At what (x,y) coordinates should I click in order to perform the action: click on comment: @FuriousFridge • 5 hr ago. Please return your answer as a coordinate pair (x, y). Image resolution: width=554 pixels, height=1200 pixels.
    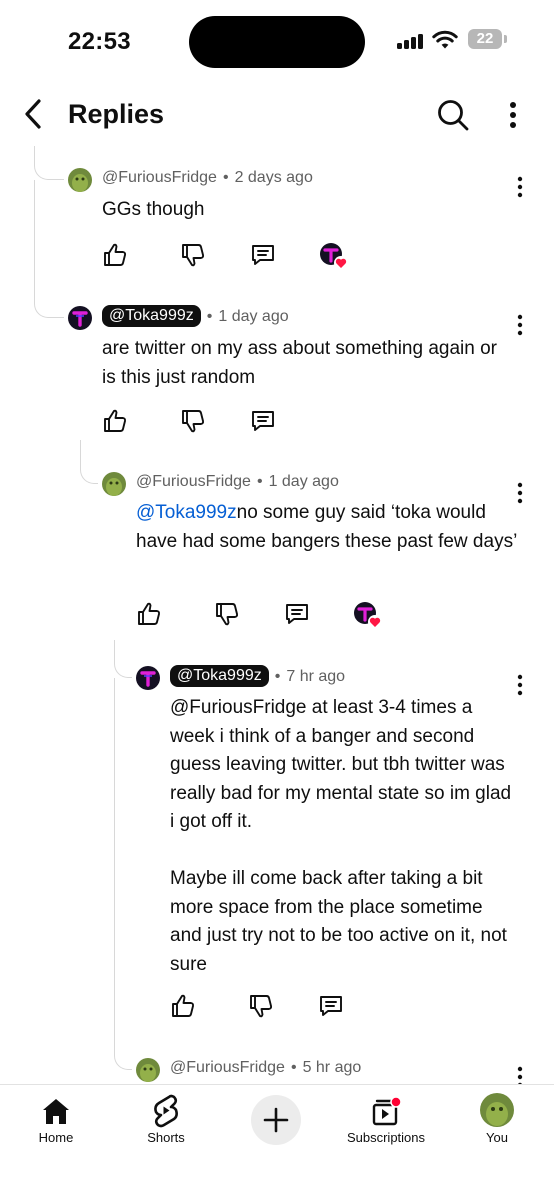
    Looking at the image, I should click on (337, 1071).